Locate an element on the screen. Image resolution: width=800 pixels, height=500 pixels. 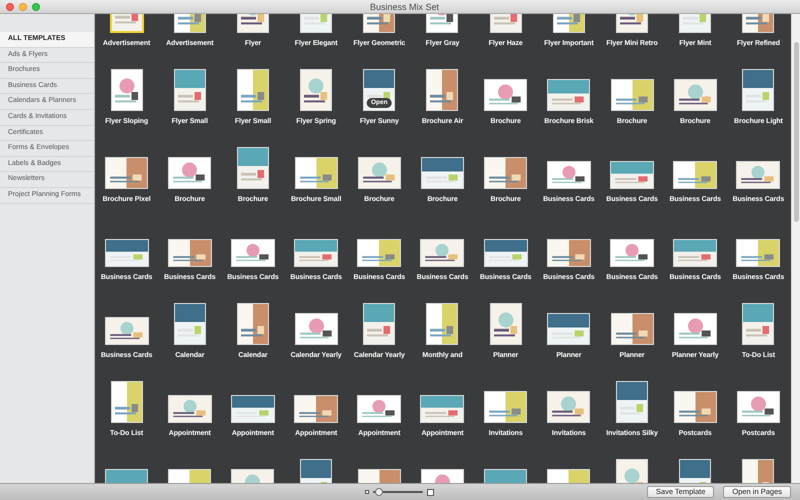
small-thumbnails-icon is located at coordinates (367, 492).